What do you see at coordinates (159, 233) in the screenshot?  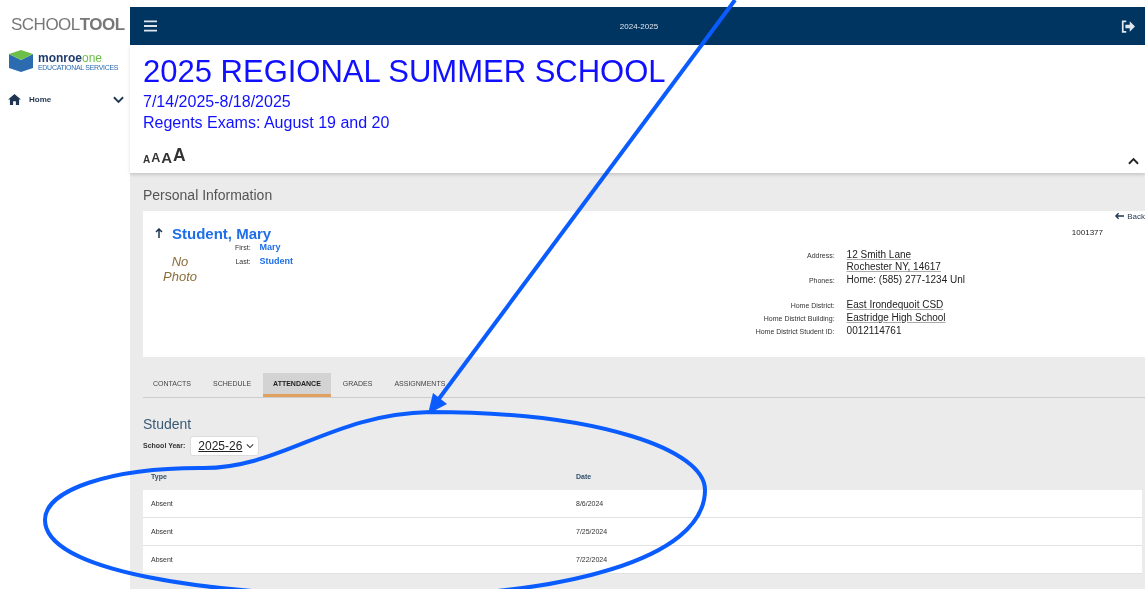 I see `up-arrow-icon` at bounding box center [159, 233].